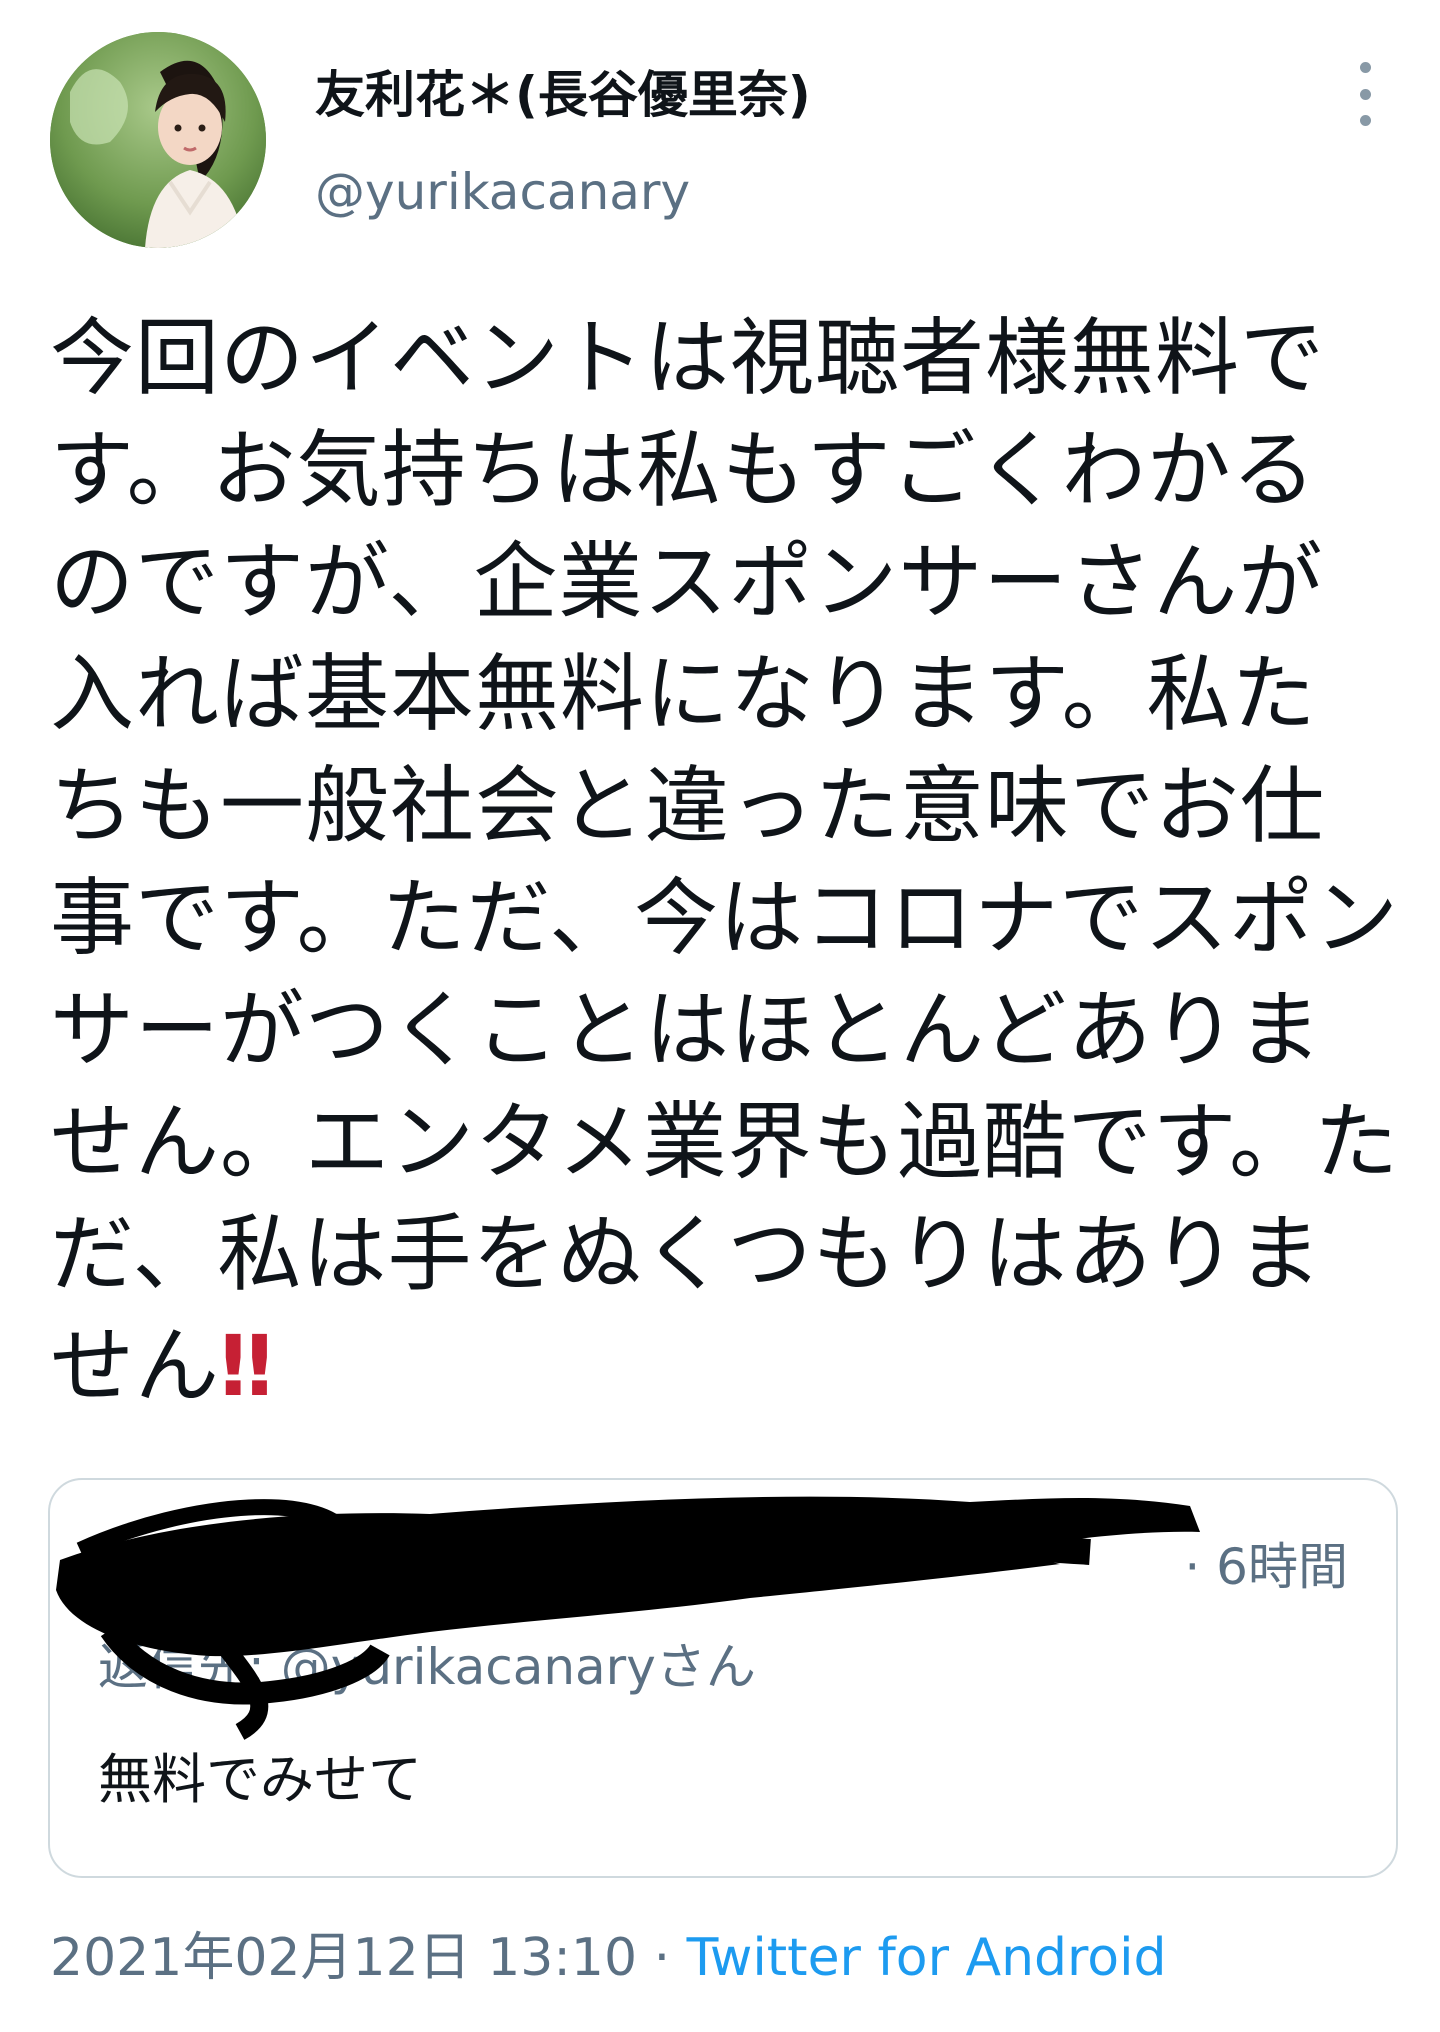 This screenshot has width=1440, height=2032. Describe the element at coordinates (1266, 1567) in the screenshot. I see `reply-timestamp: · 6時間` at that location.